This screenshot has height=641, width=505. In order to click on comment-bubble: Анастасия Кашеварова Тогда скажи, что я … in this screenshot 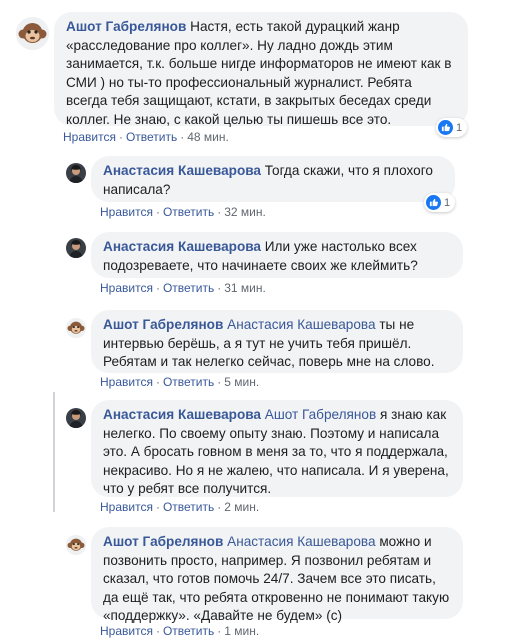, I will do `click(273, 179)`.